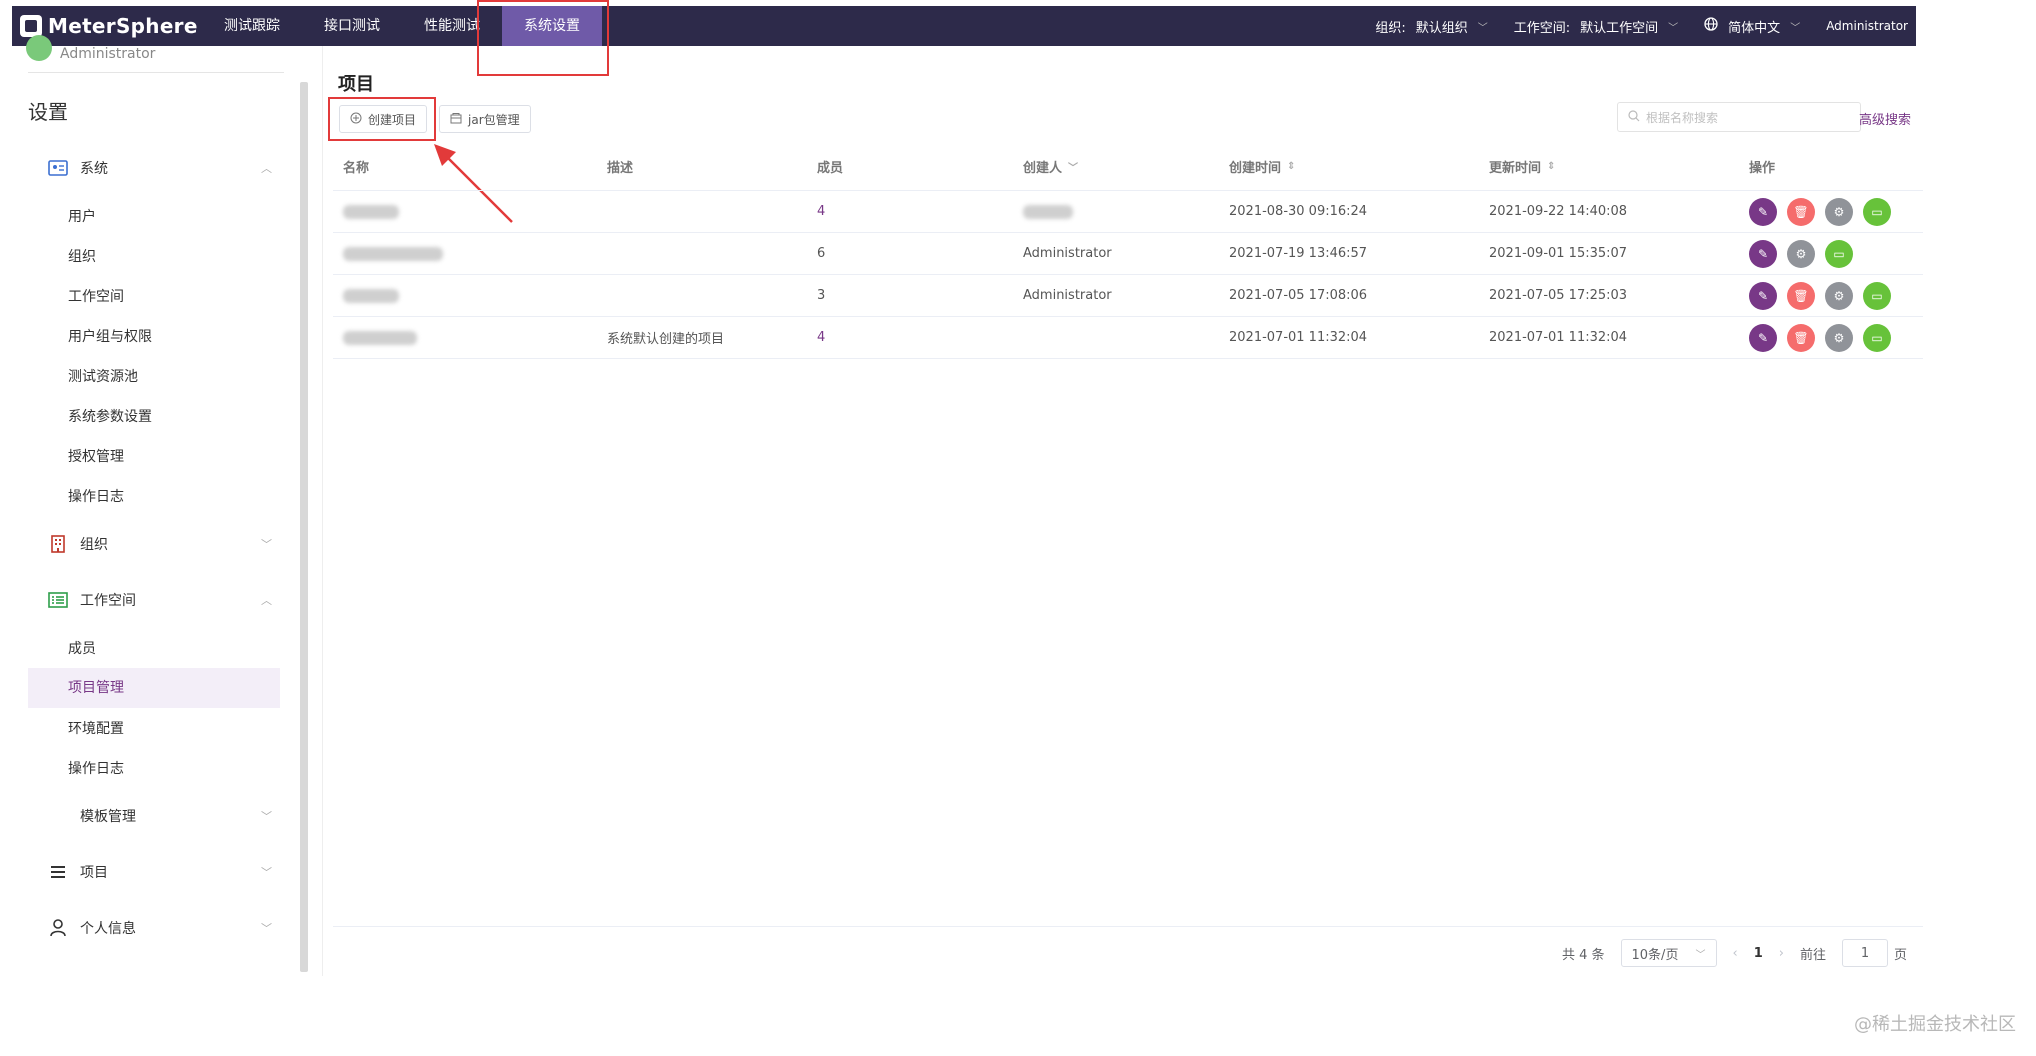 The height and width of the screenshot is (1056, 2036). I want to click on page-size-select: 10条/页 ﹀, so click(1668, 953).